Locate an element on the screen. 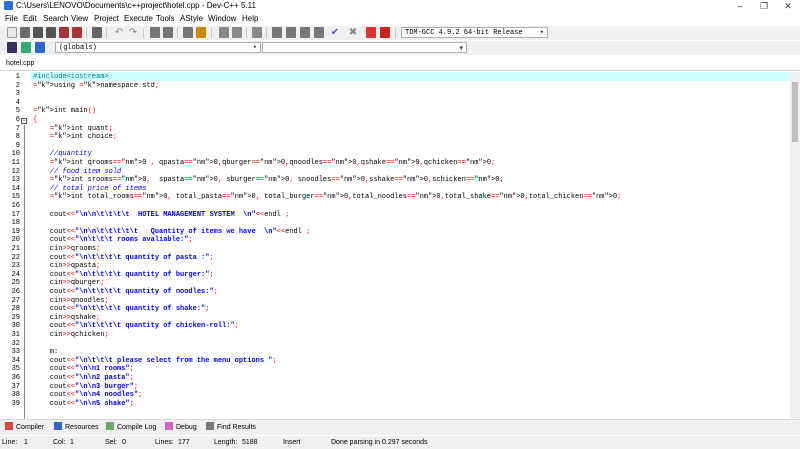 This screenshot has height=449, width=800. class-toolbar: (globals) ▾ ▾ is located at coordinates (400, 48).